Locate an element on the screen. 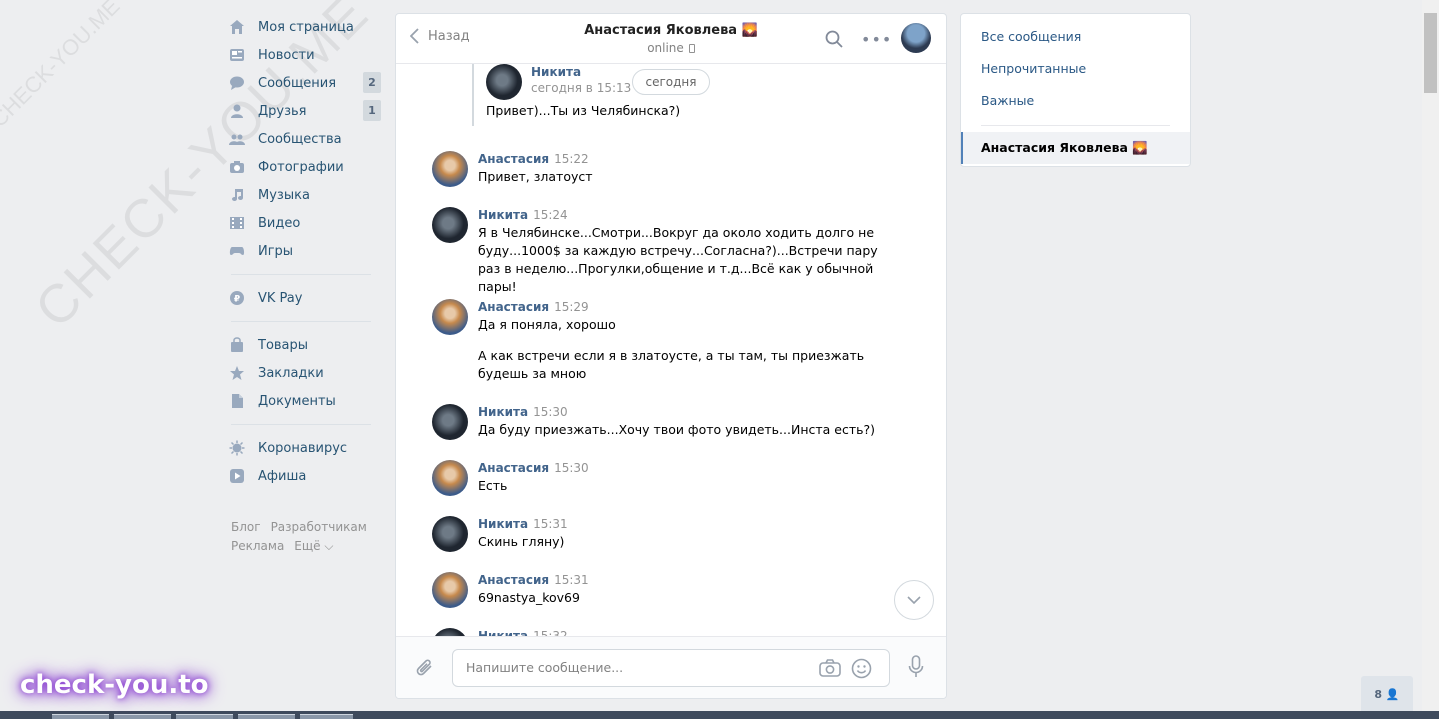  nav-item-bookmarks: Закладки is located at coordinates (305, 373).